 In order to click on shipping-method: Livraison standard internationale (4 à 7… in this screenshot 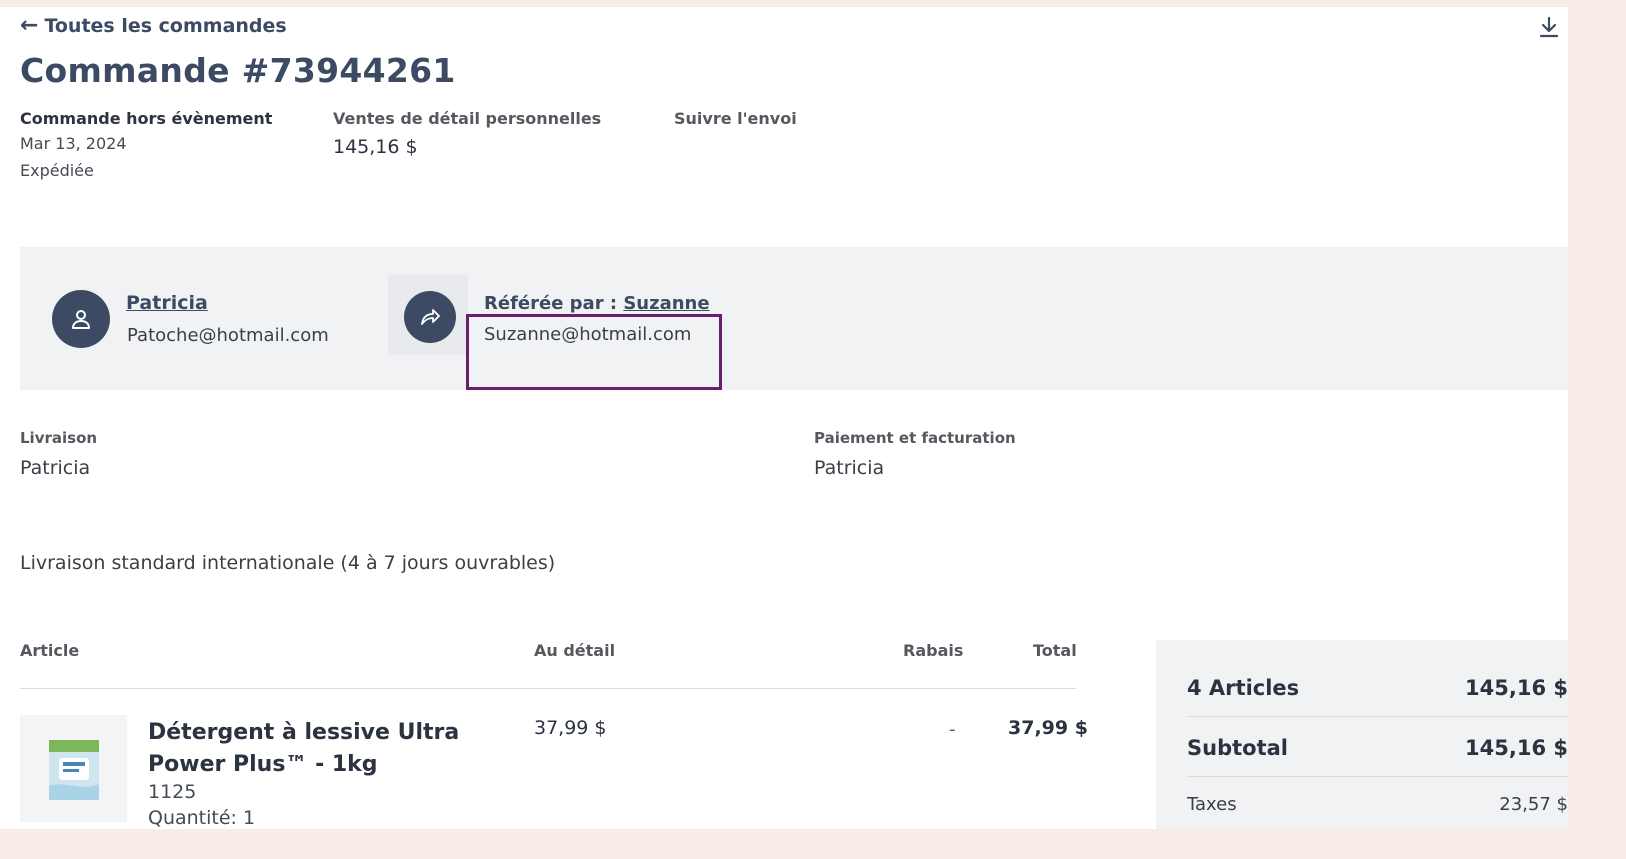, I will do `click(288, 563)`.